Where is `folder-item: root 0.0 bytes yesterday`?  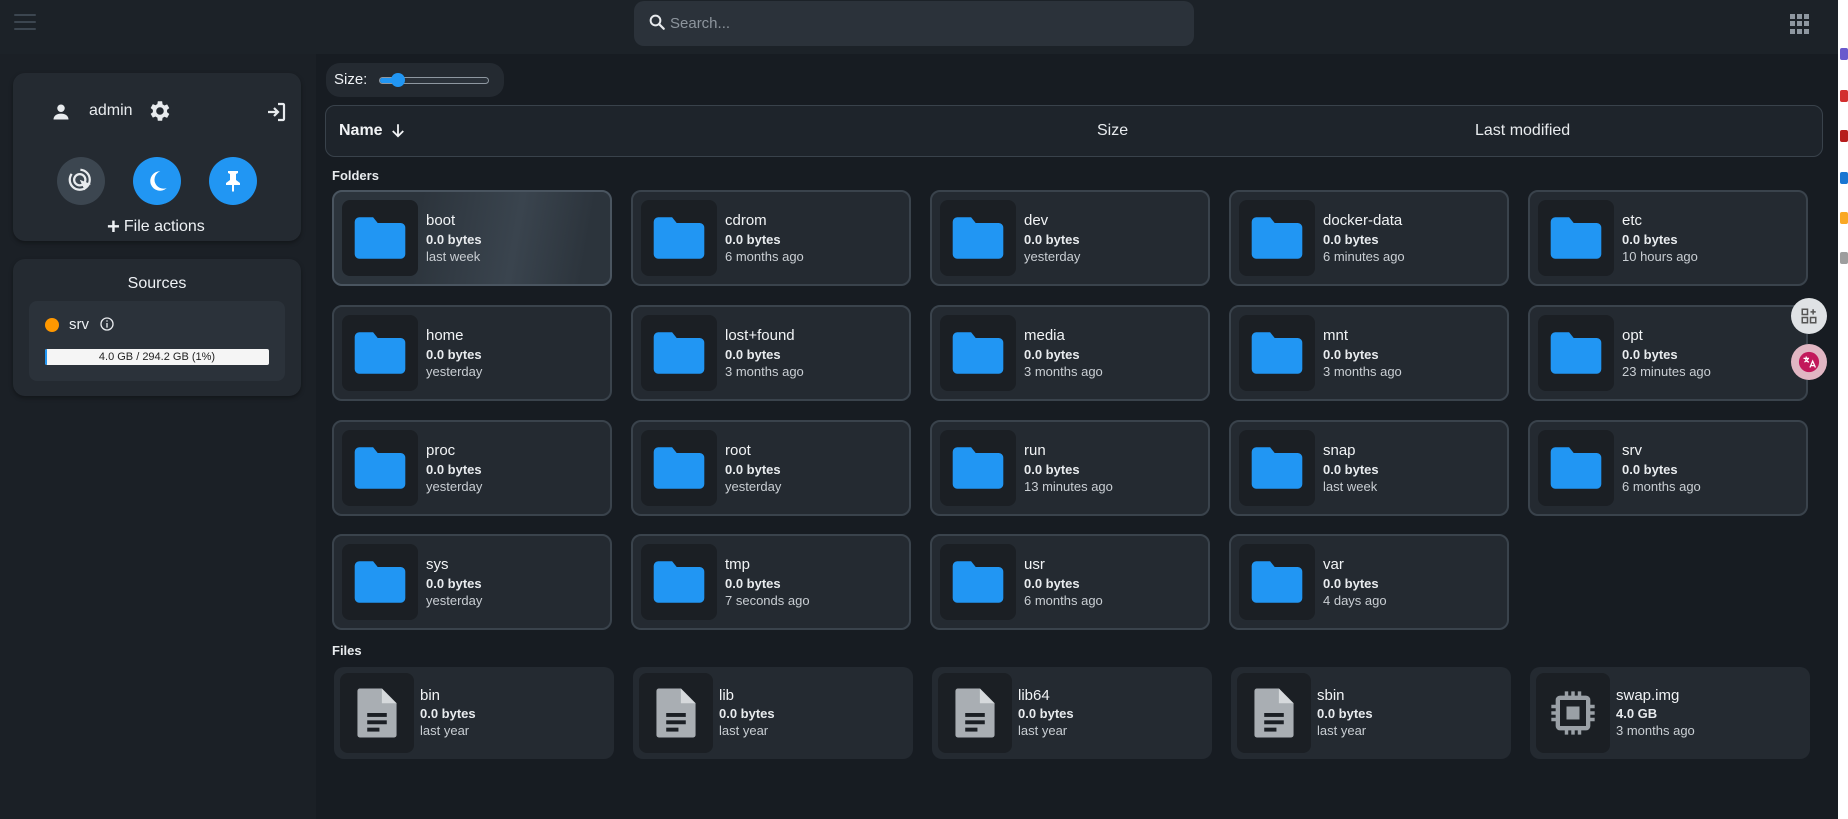
folder-item: root 0.0 bytes yesterday is located at coordinates (771, 468).